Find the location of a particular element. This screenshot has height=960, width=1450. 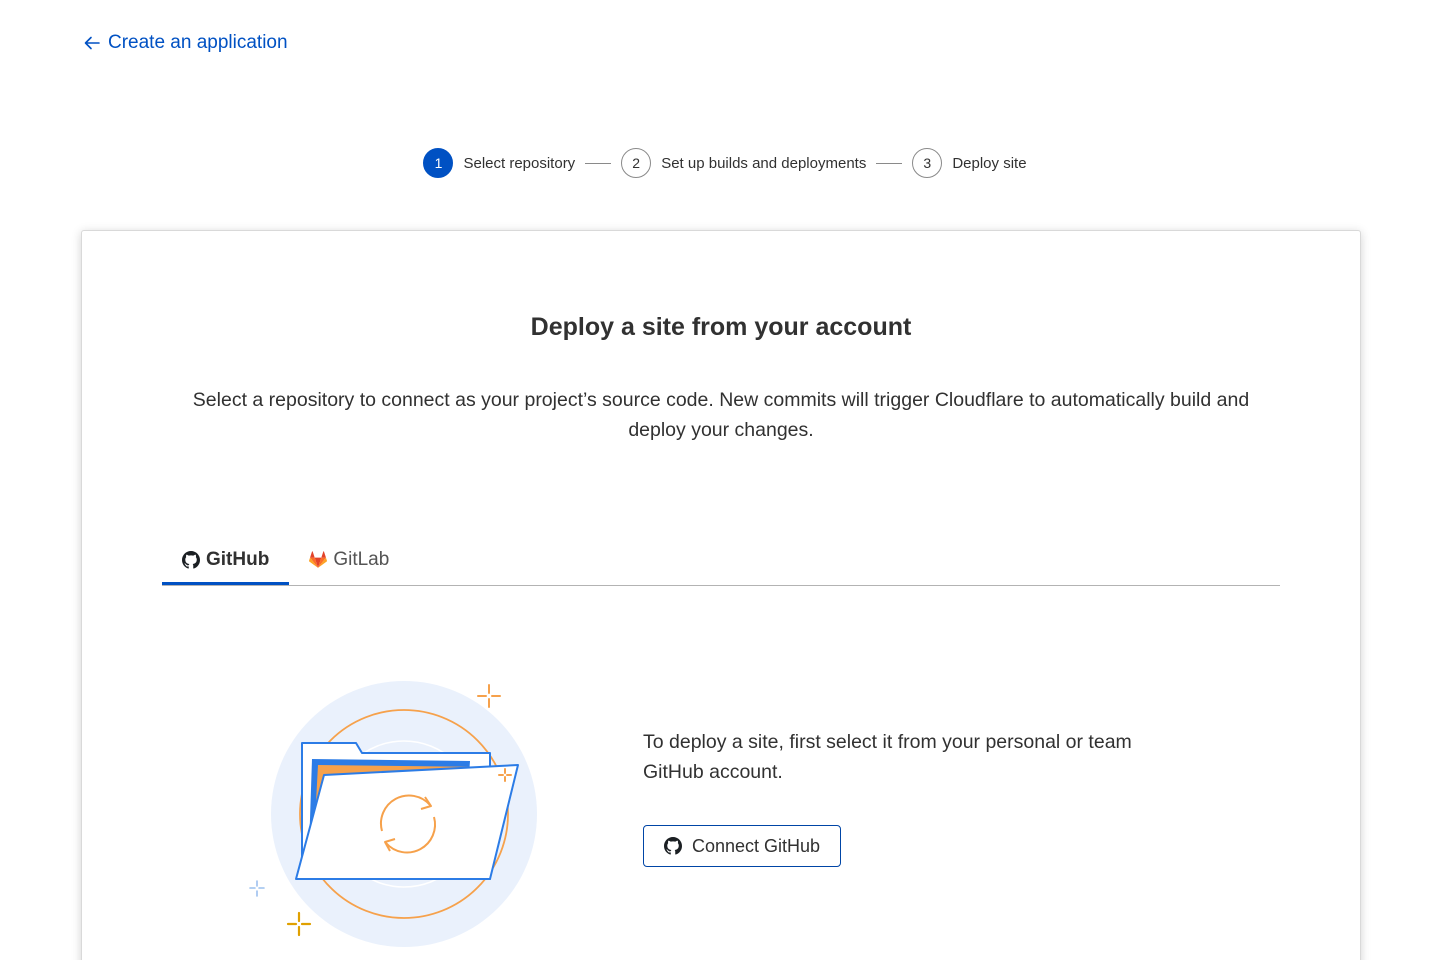

tab-github-label: GitHub is located at coordinates (238, 559).